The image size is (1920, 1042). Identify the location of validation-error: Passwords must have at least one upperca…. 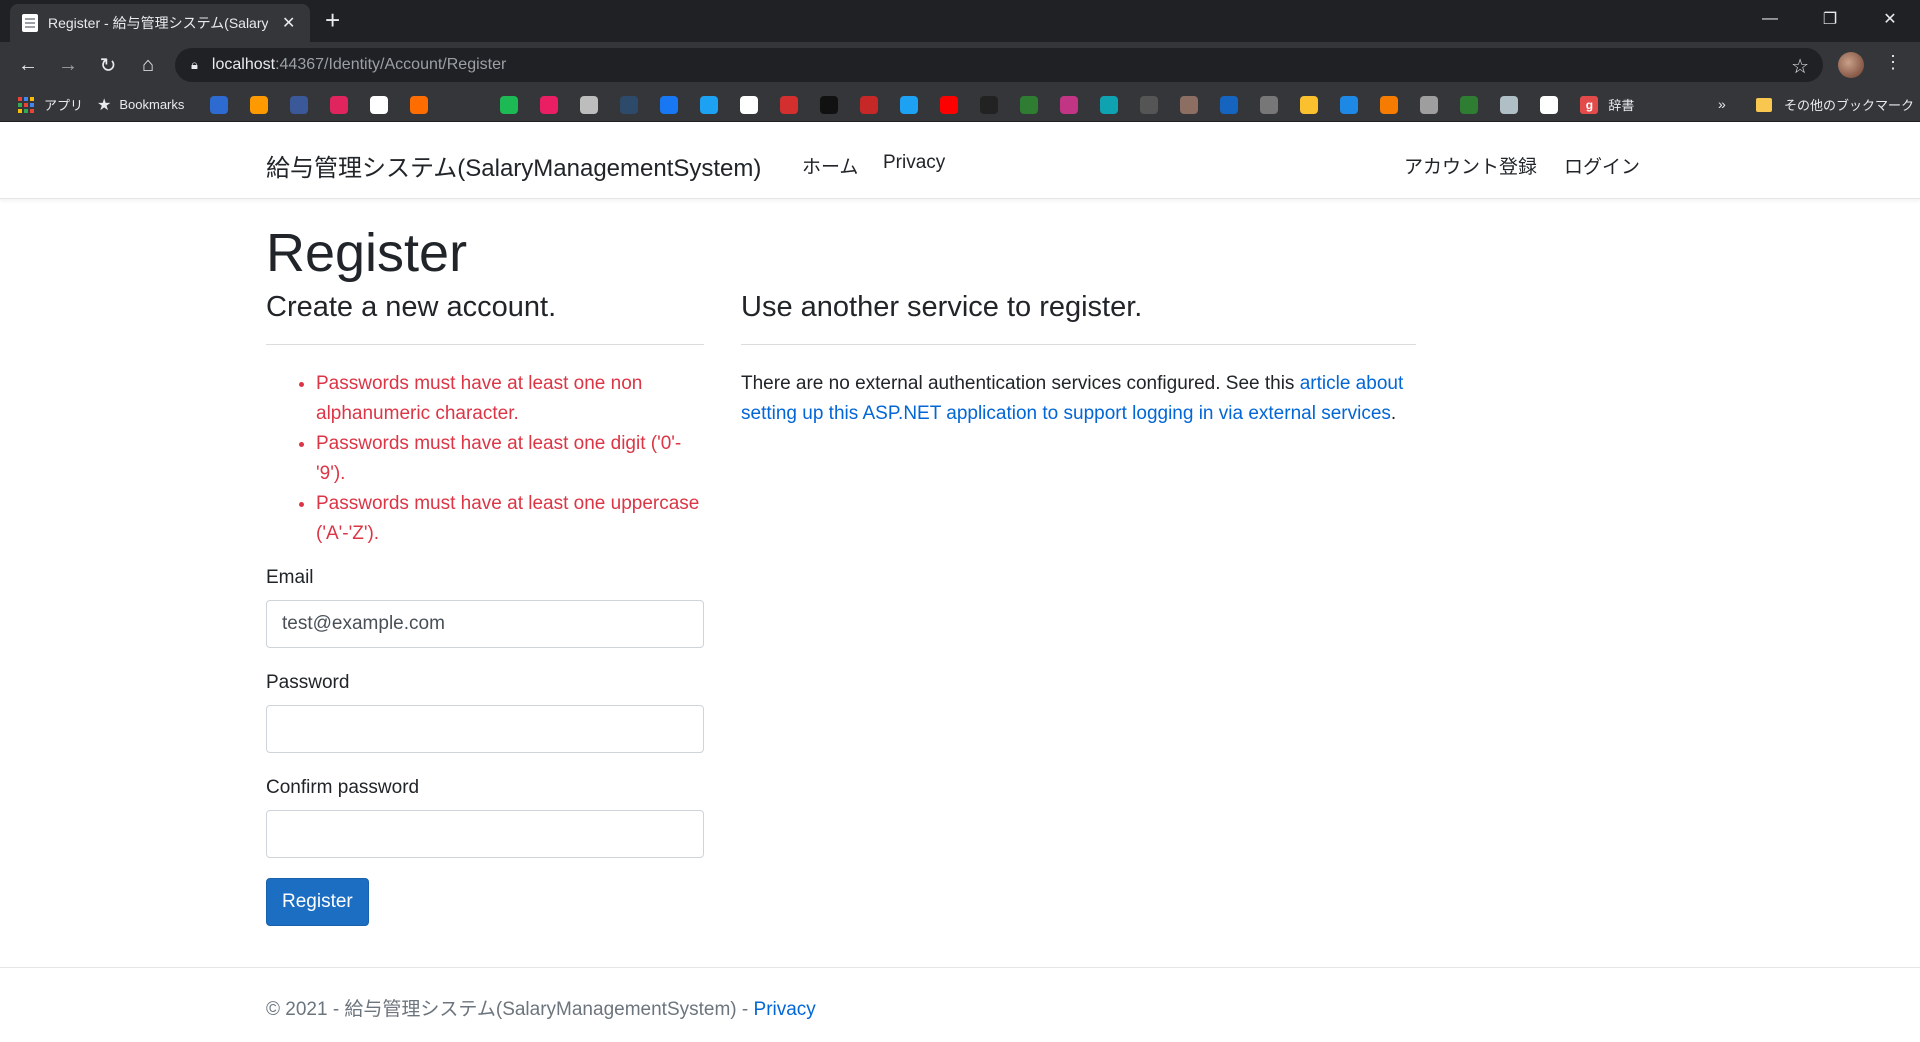
(510, 519).